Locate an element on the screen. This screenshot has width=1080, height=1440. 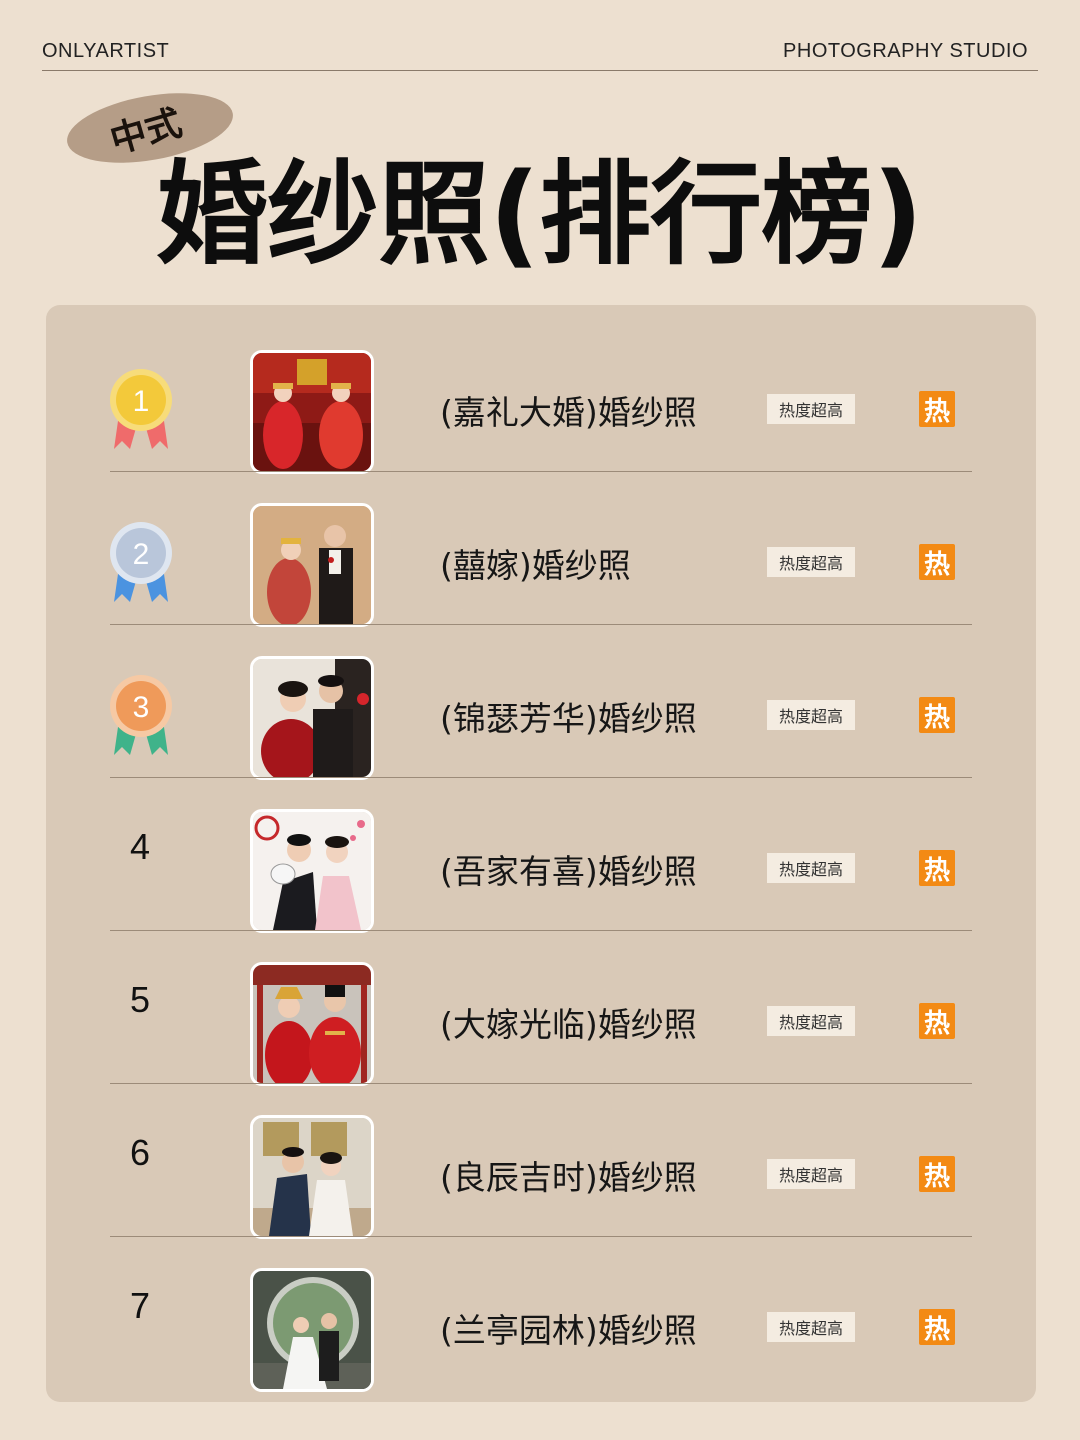
medal-number: 1 is located at coordinates (141, 401).